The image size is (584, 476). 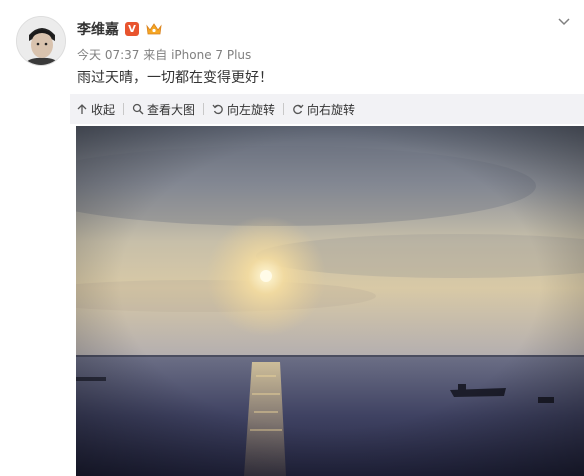 I want to click on collapse-label: 收起, so click(x=103, y=109).